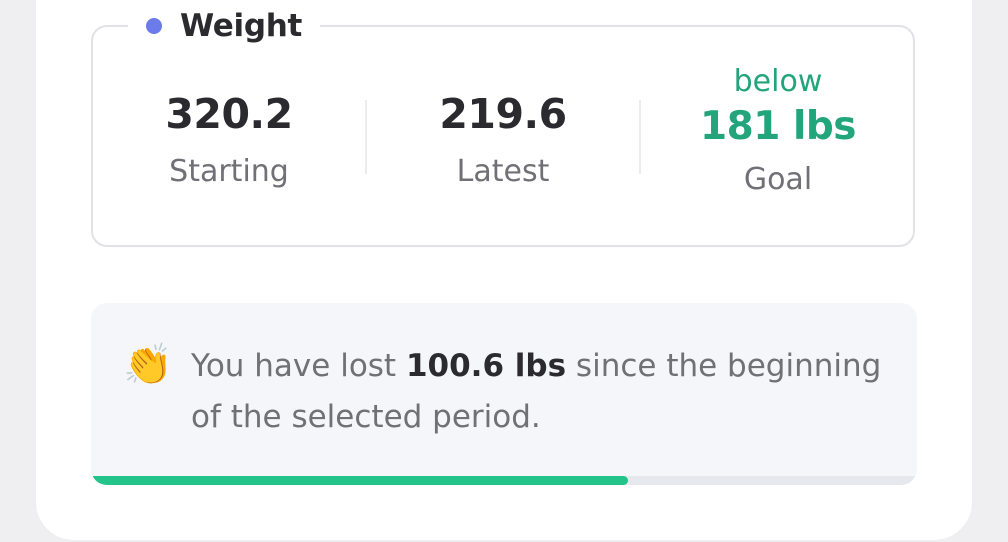 The width and height of the screenshot is (1008, 542). I want to click on progress-bar, so click(504, 480).